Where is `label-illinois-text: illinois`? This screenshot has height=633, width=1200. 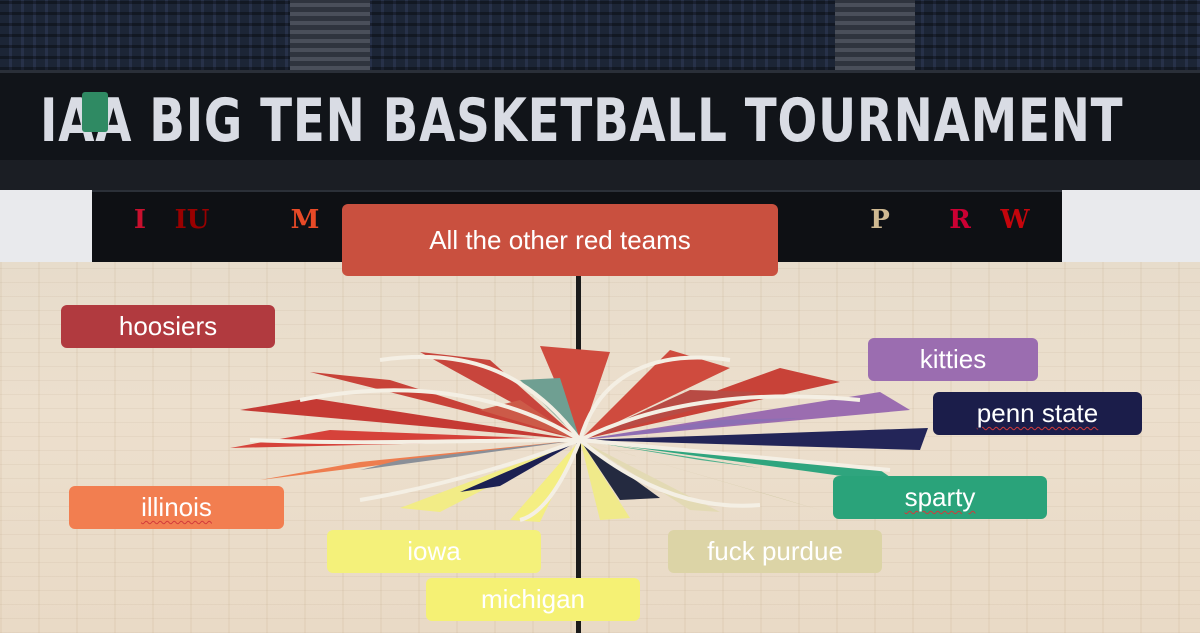
label-illinois-text: illinois is located at coordinates (176, 507).